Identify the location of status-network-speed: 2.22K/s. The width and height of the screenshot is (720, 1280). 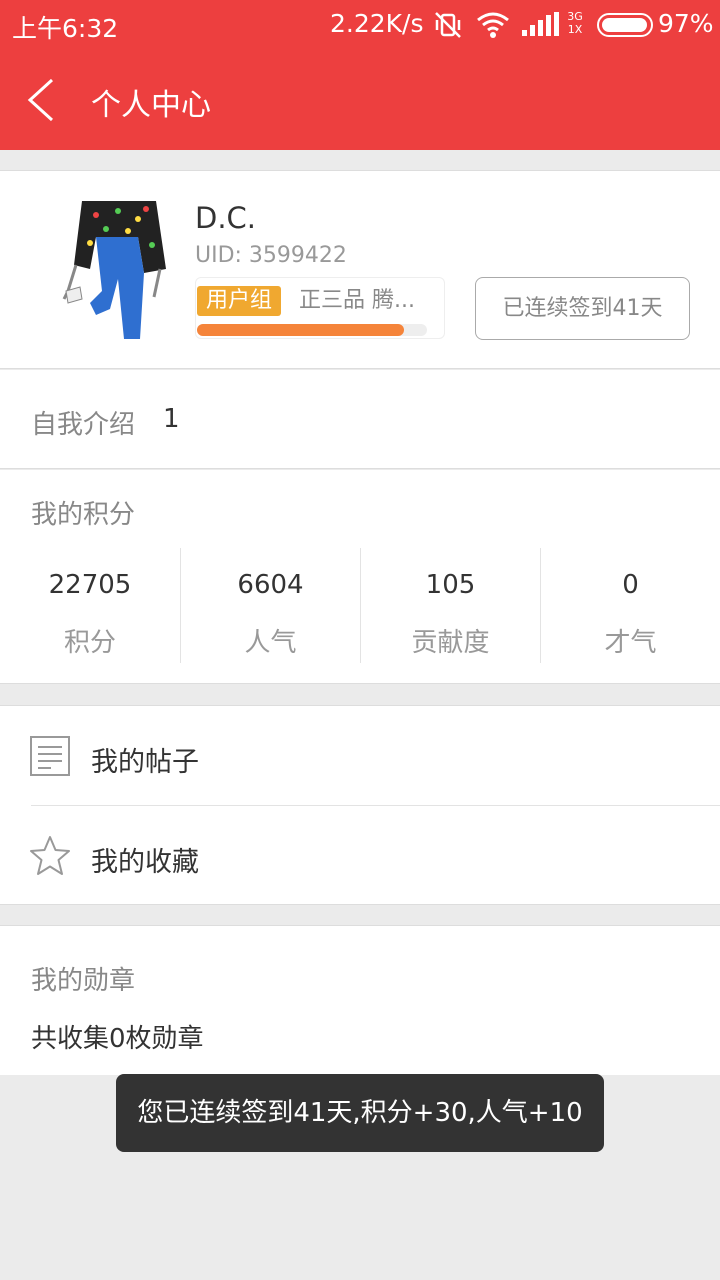
(377, 23).